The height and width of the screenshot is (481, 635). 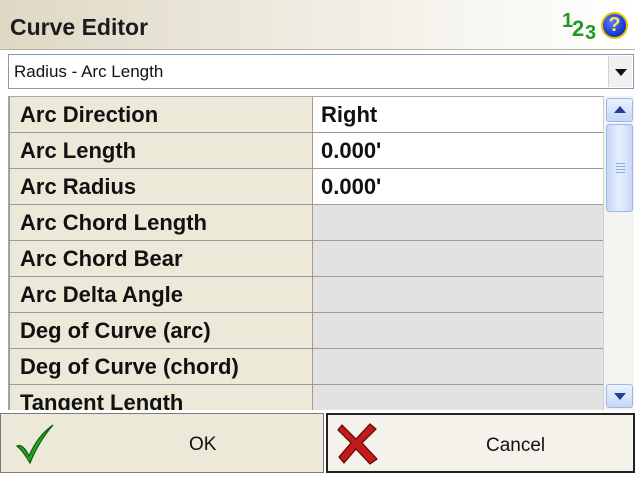 What do you see at coordinates (480, 443) in the screenshot?
I see `cancel-button: Cancel` at bounding box center [480, 443].